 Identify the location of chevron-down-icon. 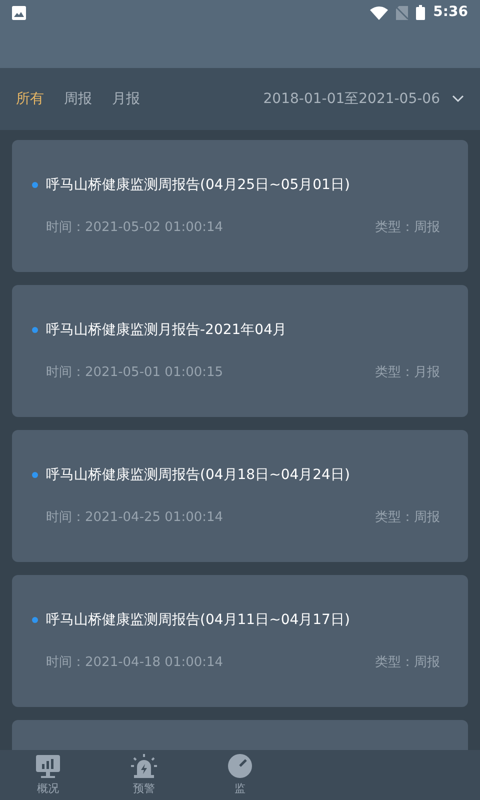
(458, 99).